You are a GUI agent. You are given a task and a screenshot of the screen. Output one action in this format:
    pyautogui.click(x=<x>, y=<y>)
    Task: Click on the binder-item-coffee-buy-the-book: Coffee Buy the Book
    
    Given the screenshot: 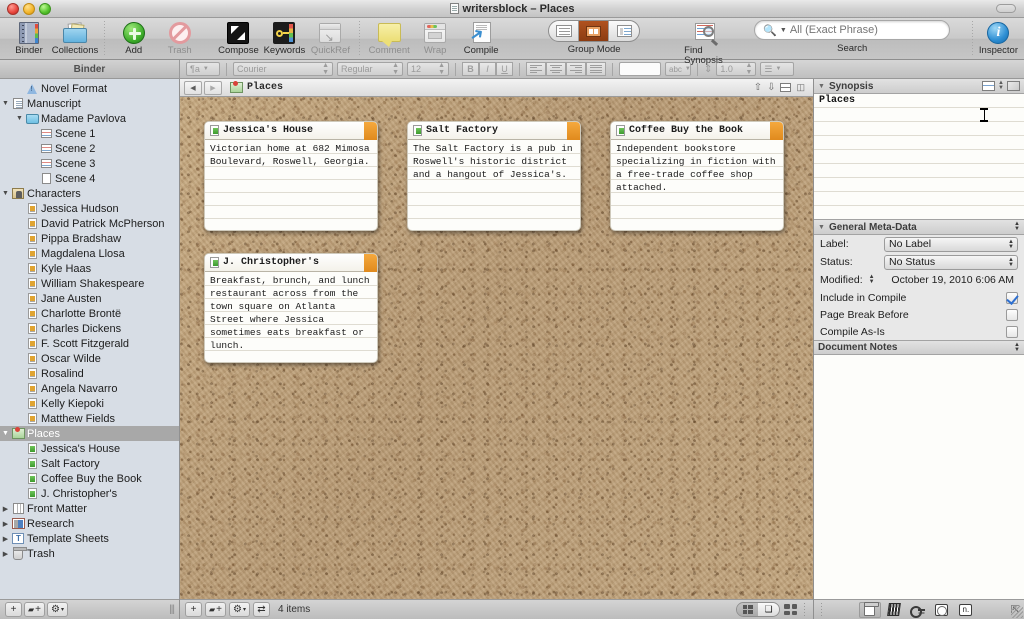 What is the action you would take?
    pyautogui.click(x=89, y=478)
    